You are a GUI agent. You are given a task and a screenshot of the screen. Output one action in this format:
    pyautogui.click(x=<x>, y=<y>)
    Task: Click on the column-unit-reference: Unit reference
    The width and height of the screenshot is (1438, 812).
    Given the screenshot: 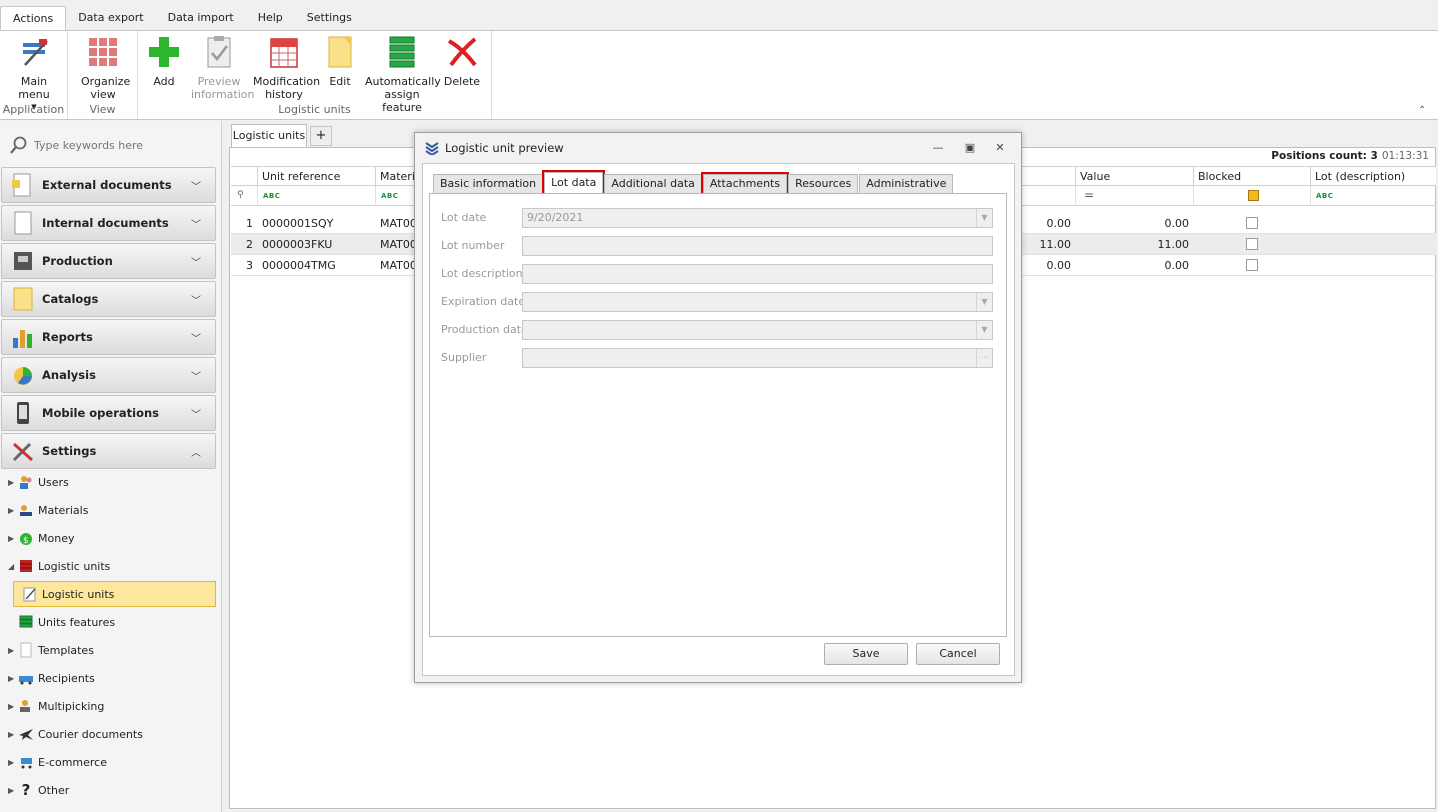 What is the action you would take?
    pyautogui.click(x=316, y=176)
    